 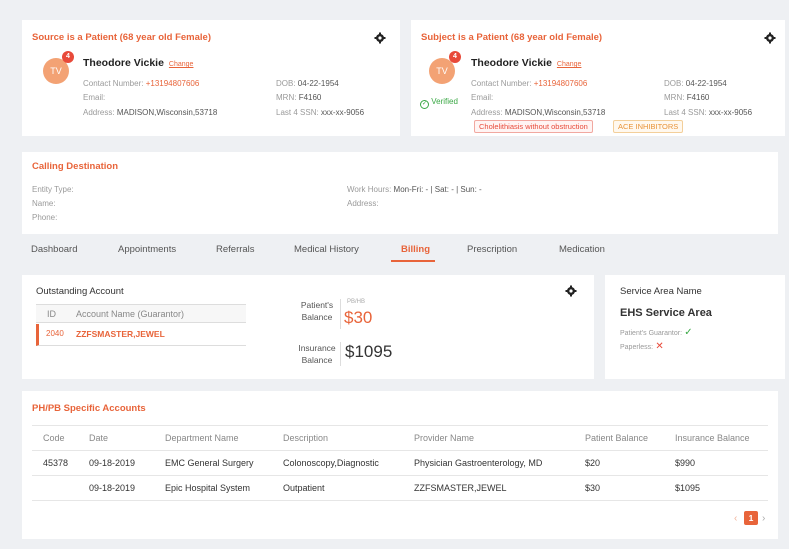 I want to click on phone-label: Phone:, so click(x=45, y=217).